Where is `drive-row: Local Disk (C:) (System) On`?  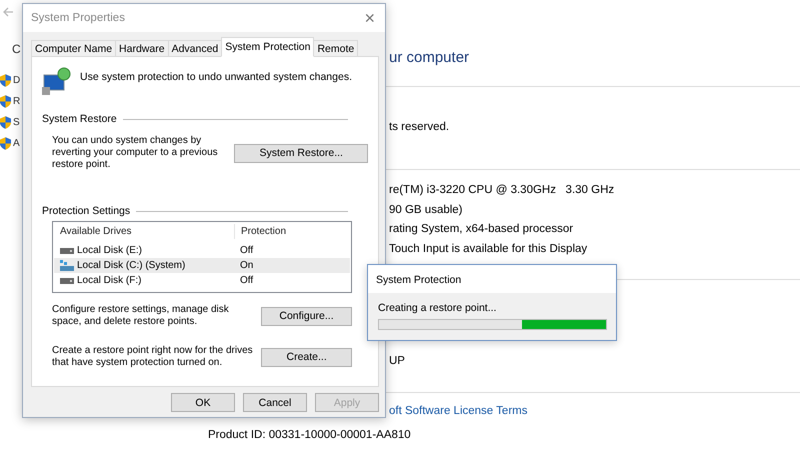 drive-row: Local Disk (C:) (System) On is located at coordinates (202, 265).